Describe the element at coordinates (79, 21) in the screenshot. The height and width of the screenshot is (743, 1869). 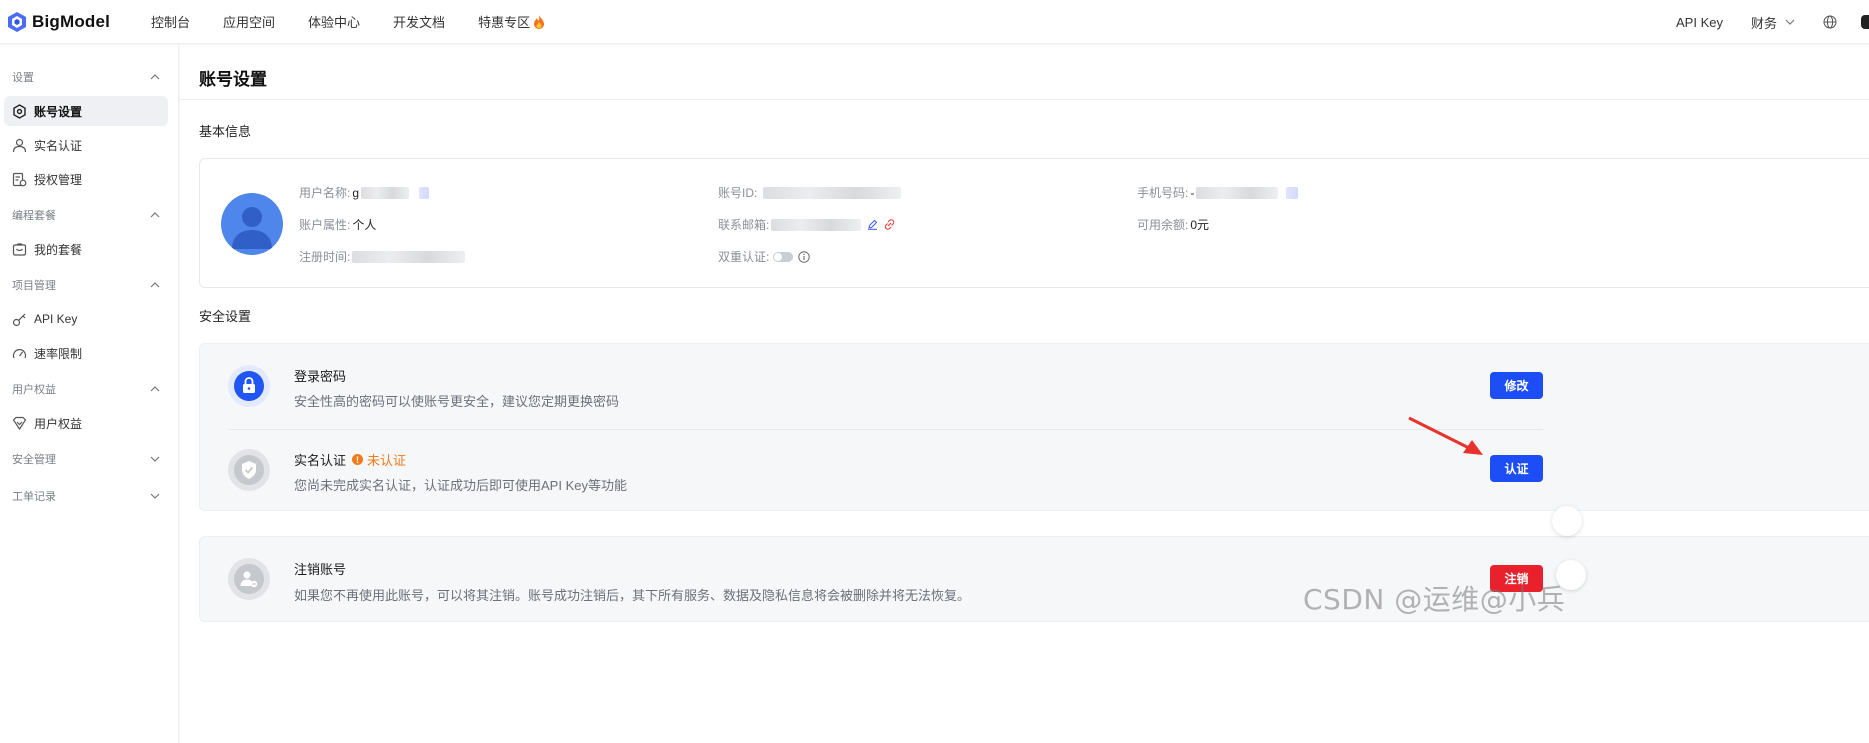
I see `logo: BigModel` at that location.